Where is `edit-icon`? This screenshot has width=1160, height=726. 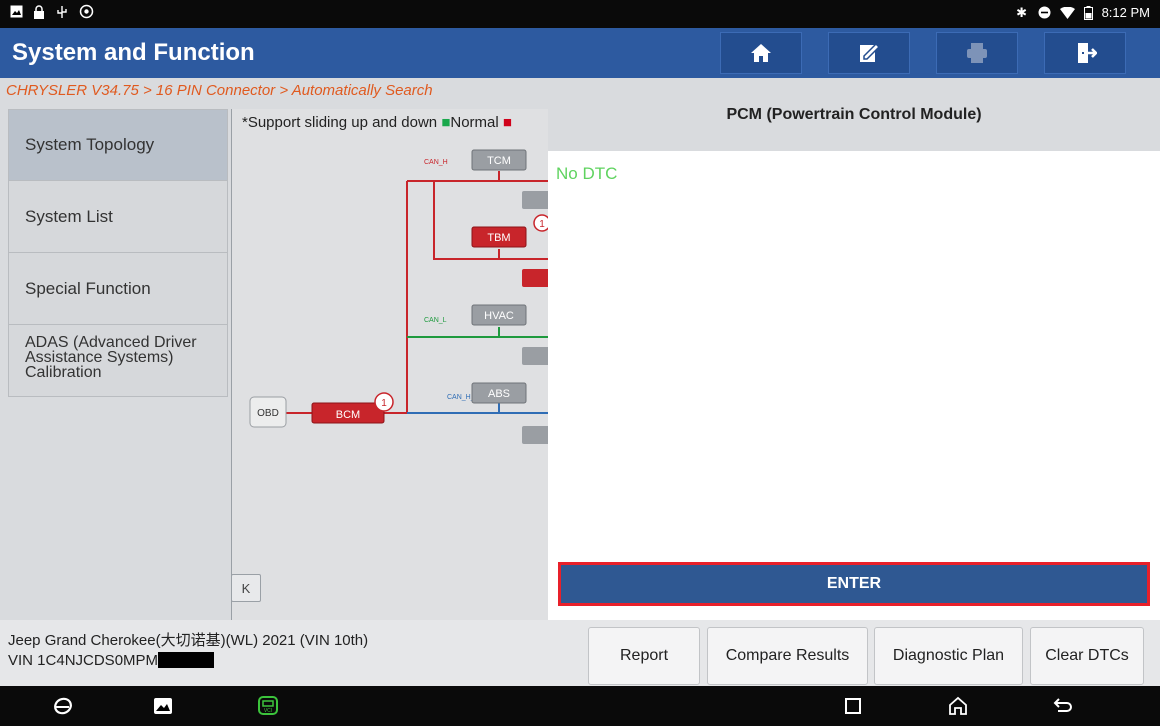
edit-icon is located at coordinates (870, 52).